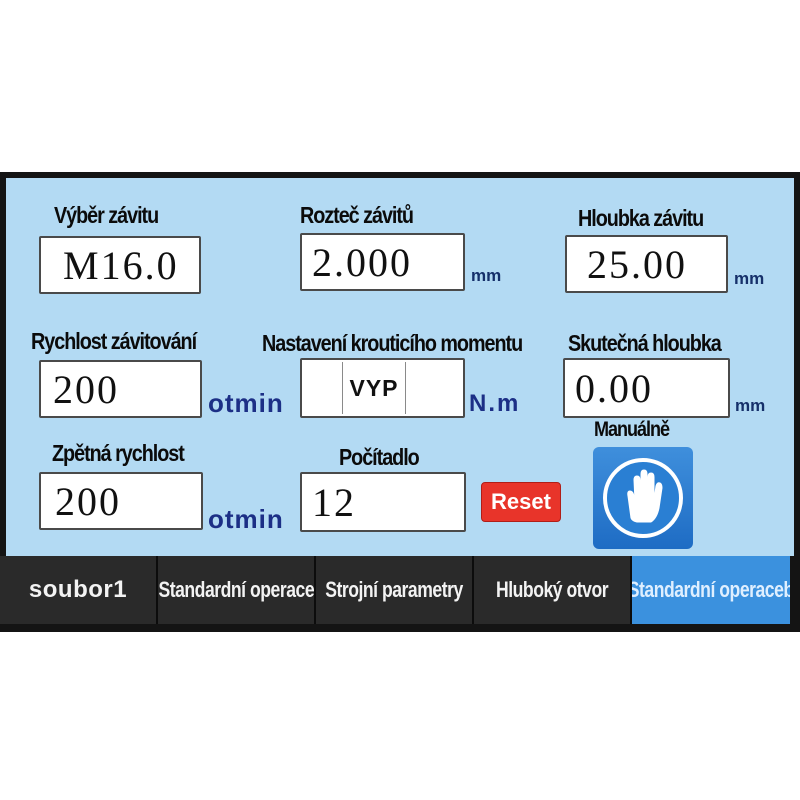  What do you see at coordinates (374, 388) in the screenshot?
I see `torque-value: VYP` at bounding box center [374, 388].